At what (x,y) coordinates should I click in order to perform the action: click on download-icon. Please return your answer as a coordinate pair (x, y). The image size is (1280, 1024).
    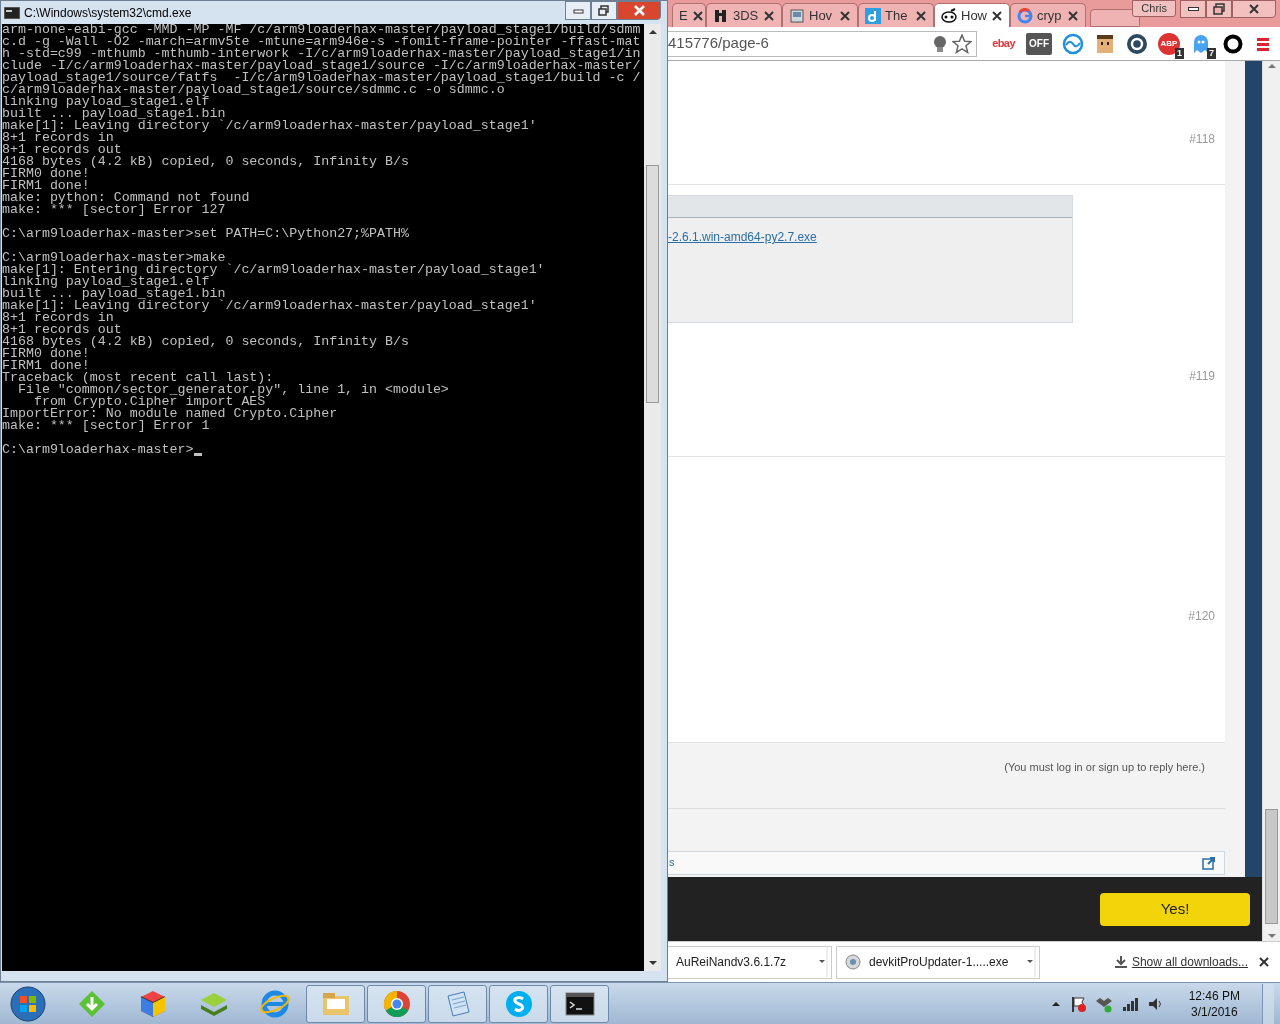
    Looking at the image, I should click on (1120, 962).